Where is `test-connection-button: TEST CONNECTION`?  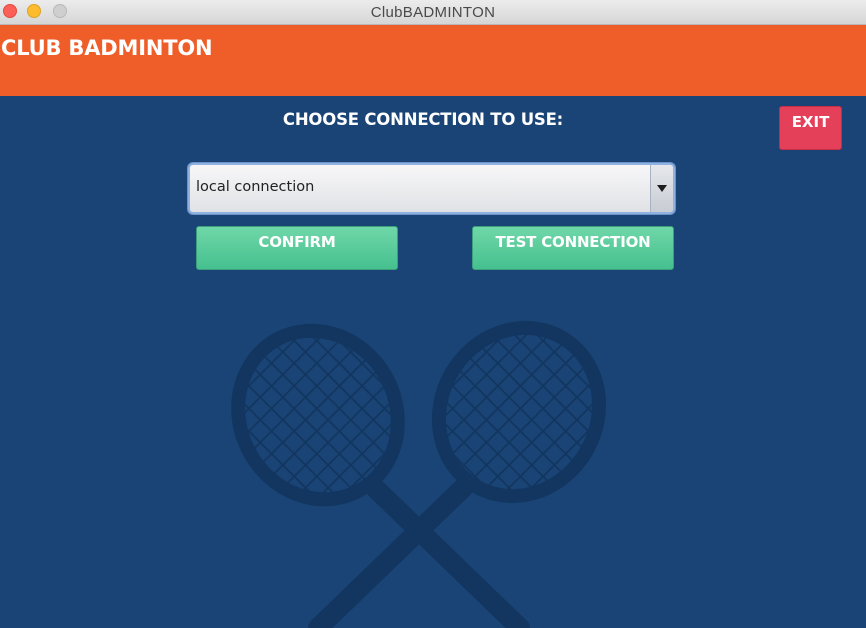 test-connection-button: TEST CONNECTION is located at coordinates (573, 248).